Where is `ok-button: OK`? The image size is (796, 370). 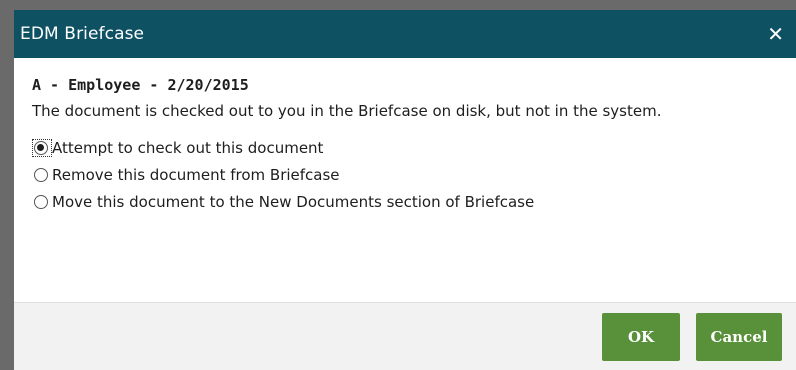
ok-button: OK is located at coordinates (641, 336).